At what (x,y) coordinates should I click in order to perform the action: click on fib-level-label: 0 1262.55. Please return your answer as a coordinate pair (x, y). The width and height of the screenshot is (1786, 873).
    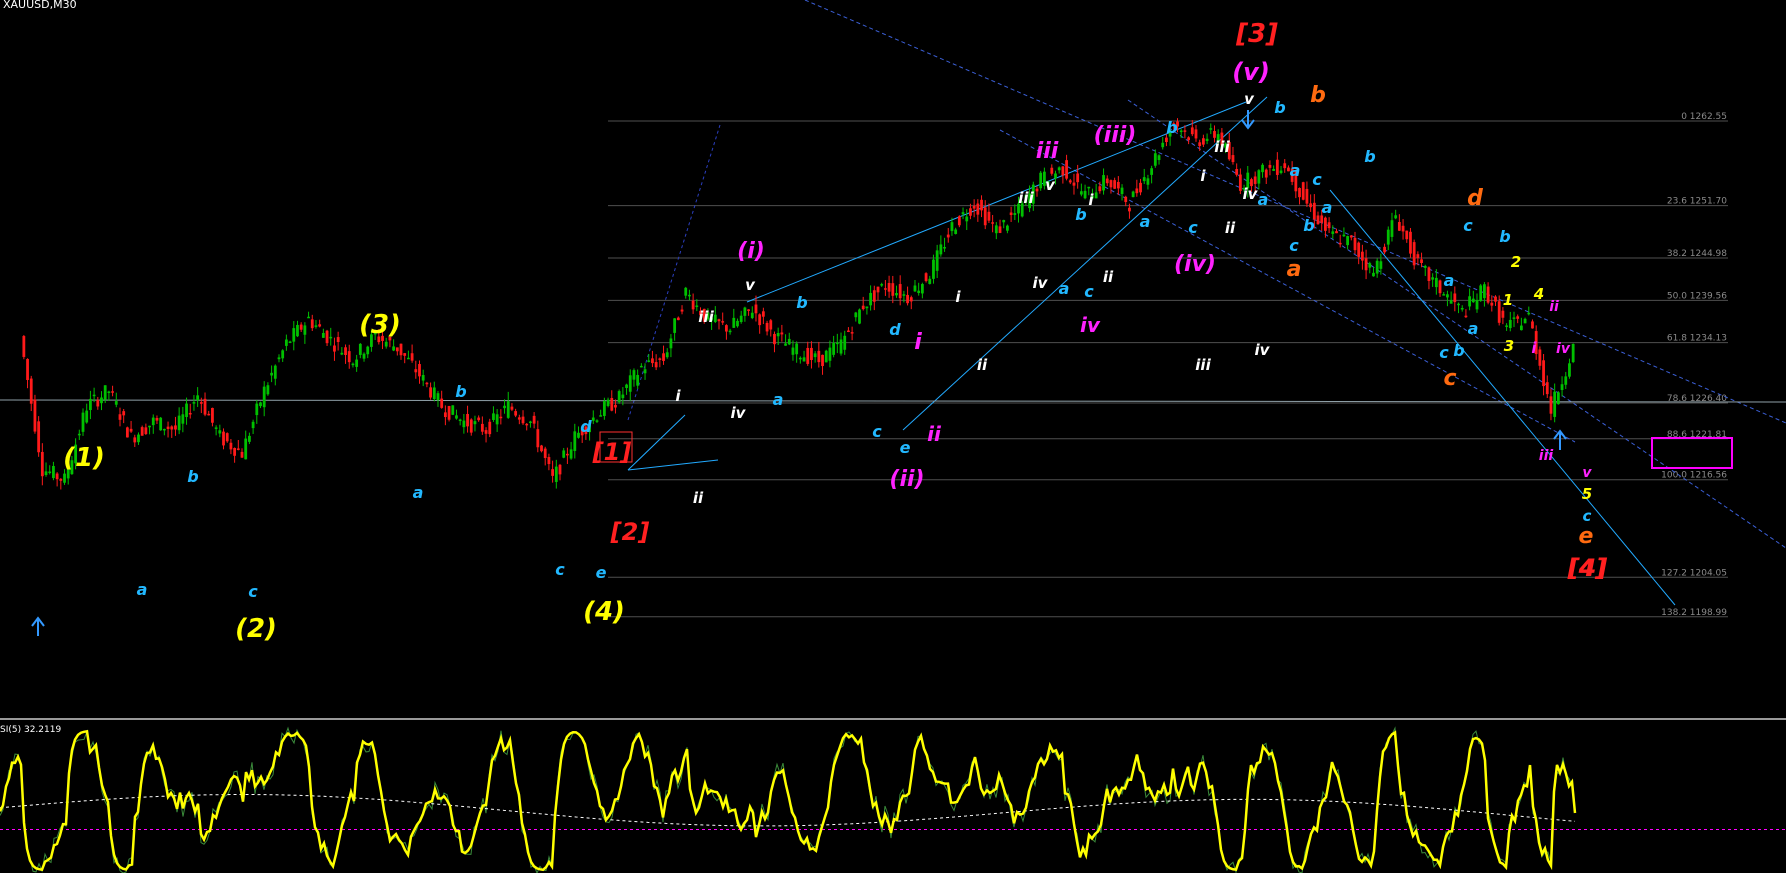
    Looking at the image, I should click on (1704, 117).